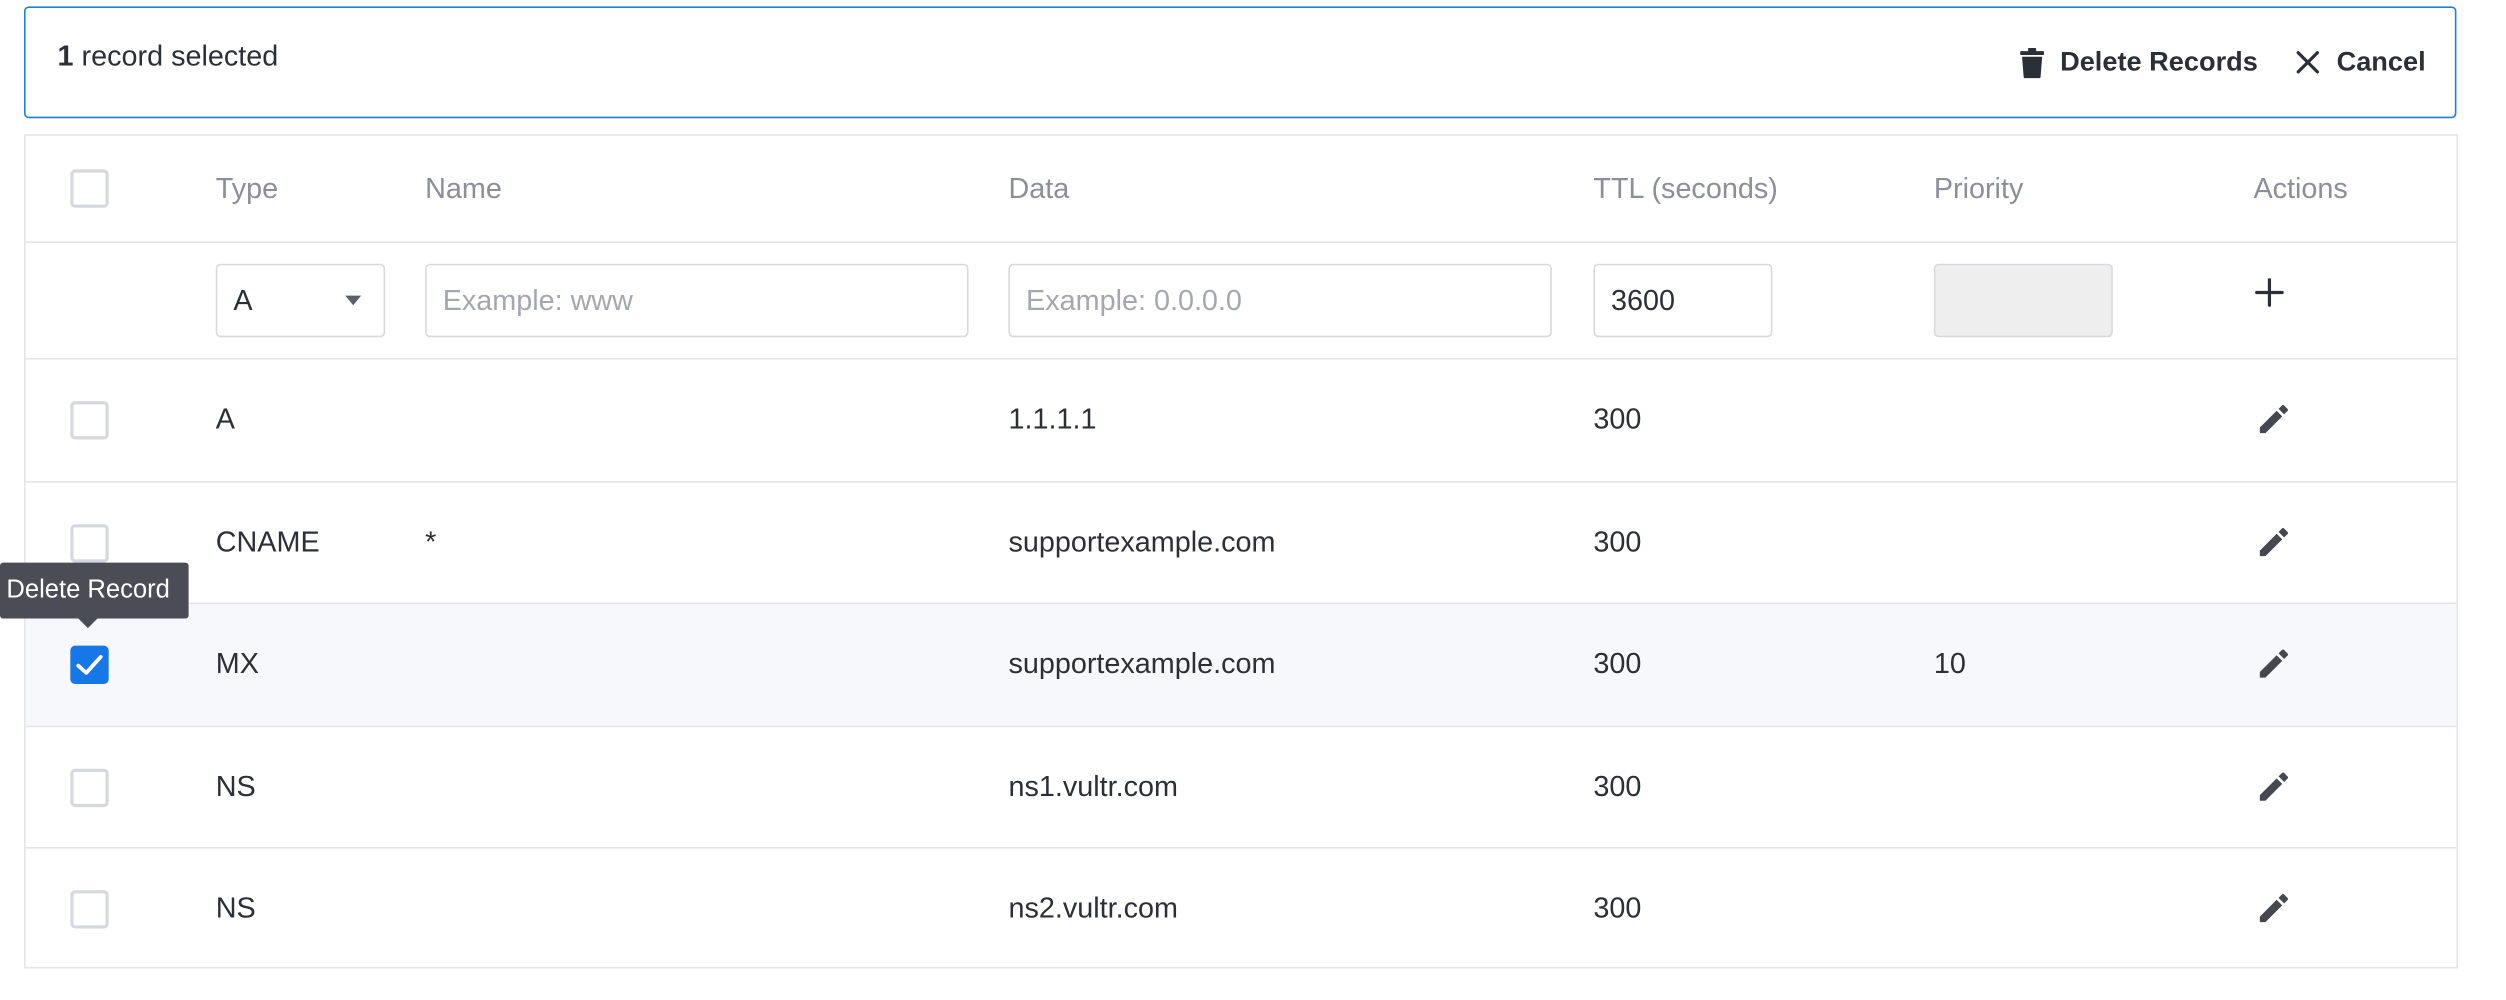 The height and width of the screenshot is (1000, 2506). What do you see at coordinates (2308, 63) in the screenshot?
I see `close-icon` at bounding box center [2308, 63].